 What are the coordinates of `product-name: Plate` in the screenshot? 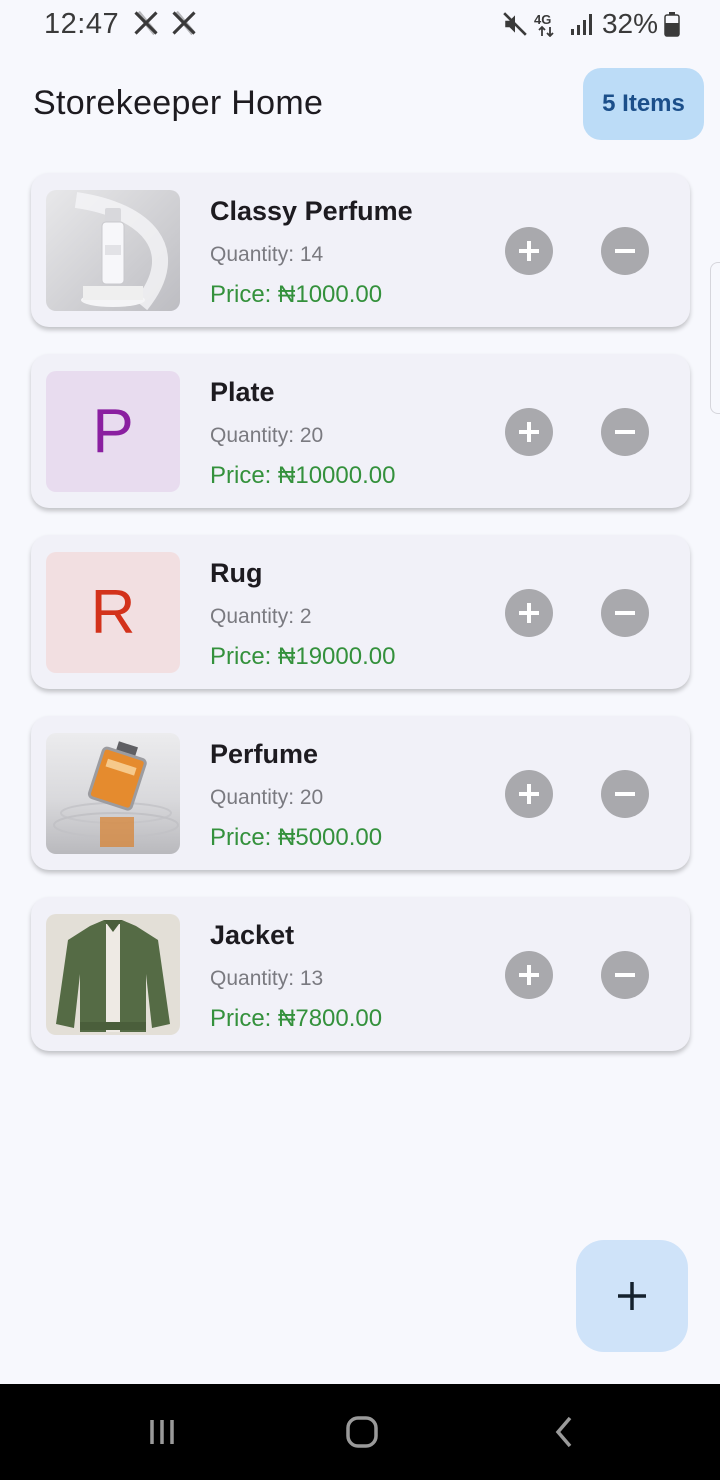 It's located at (242, 392).